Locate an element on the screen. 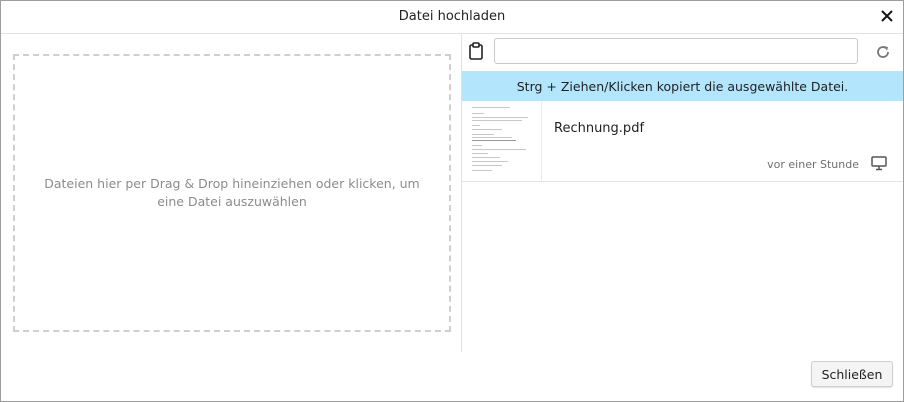  close-icon is located at coordinates (887, 16).